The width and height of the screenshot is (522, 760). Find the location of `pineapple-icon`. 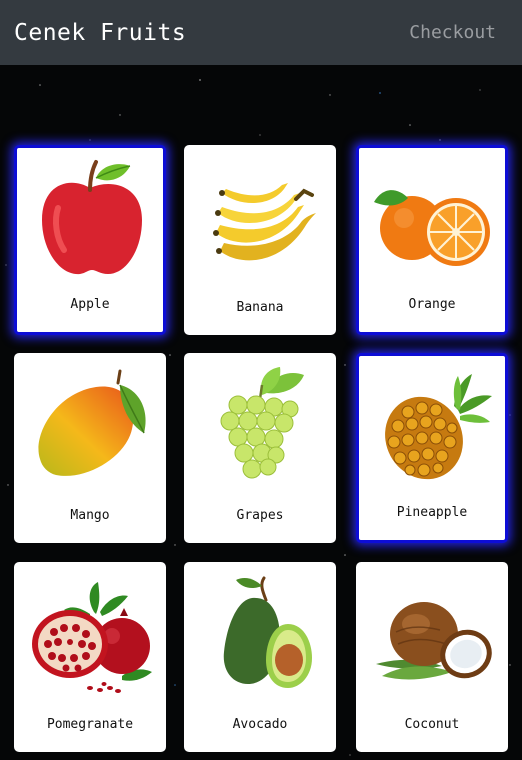

pineapple-icon is located at coordinates (438, 427).